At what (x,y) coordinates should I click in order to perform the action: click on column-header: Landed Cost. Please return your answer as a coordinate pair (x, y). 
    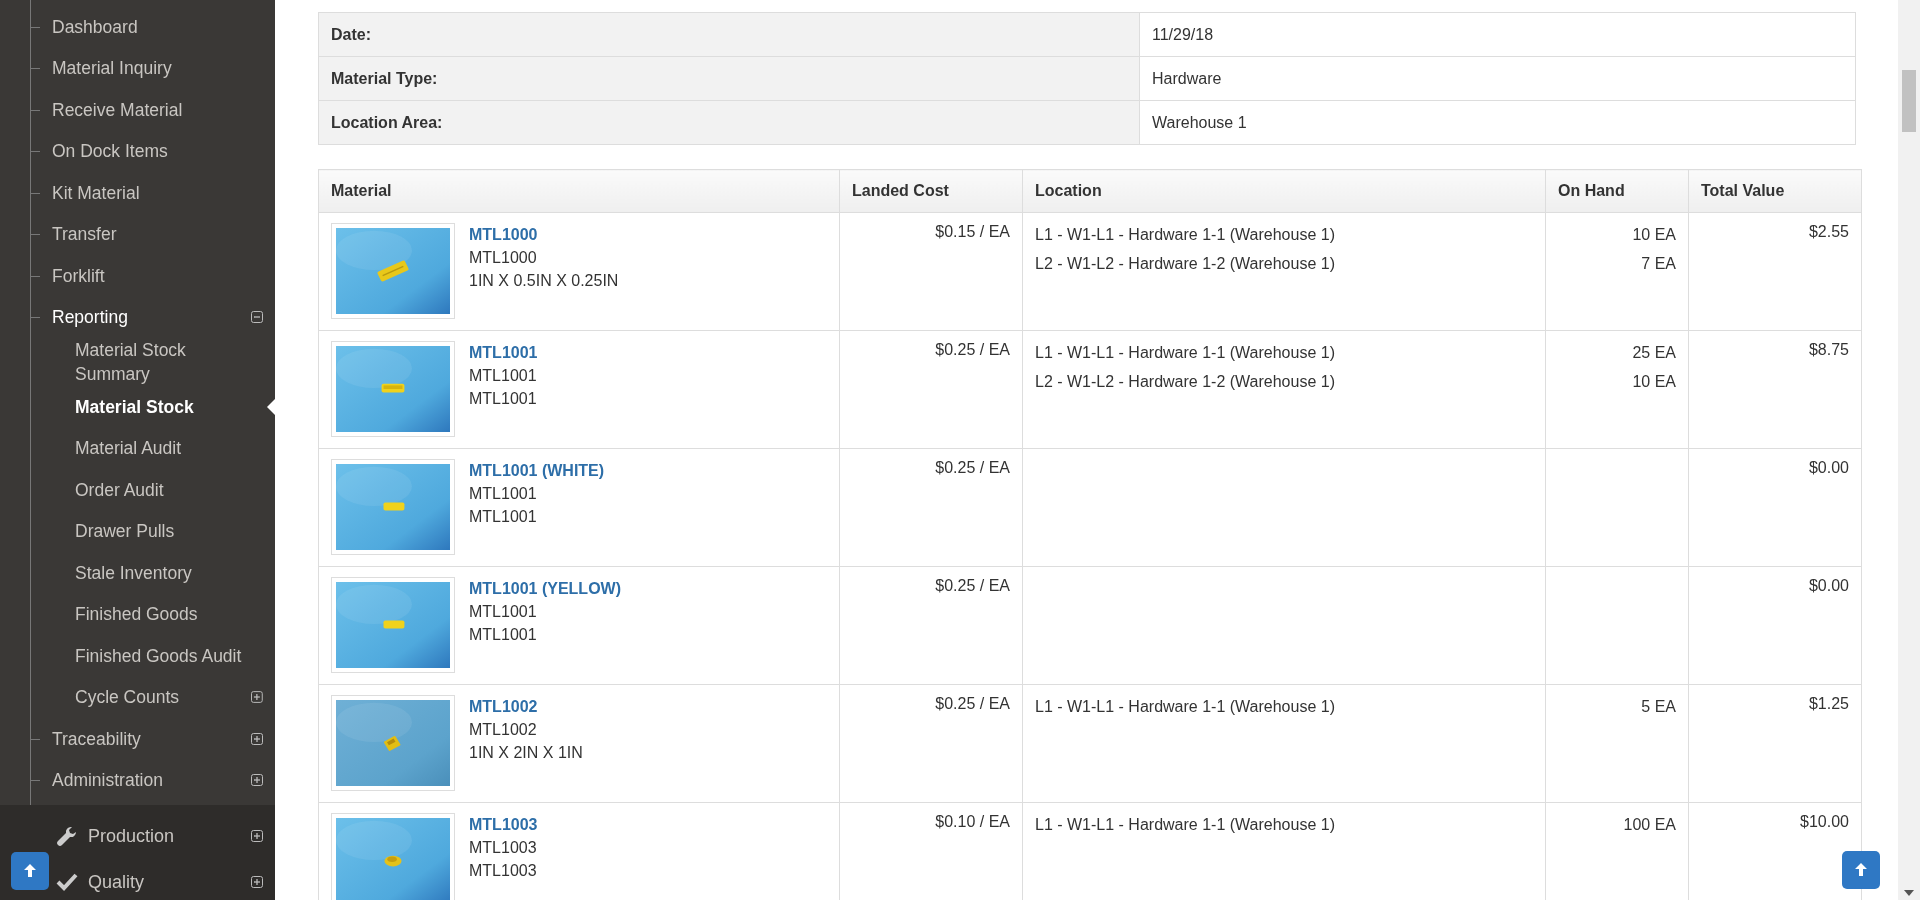
    Looking at the image, I should click on (931, 191).